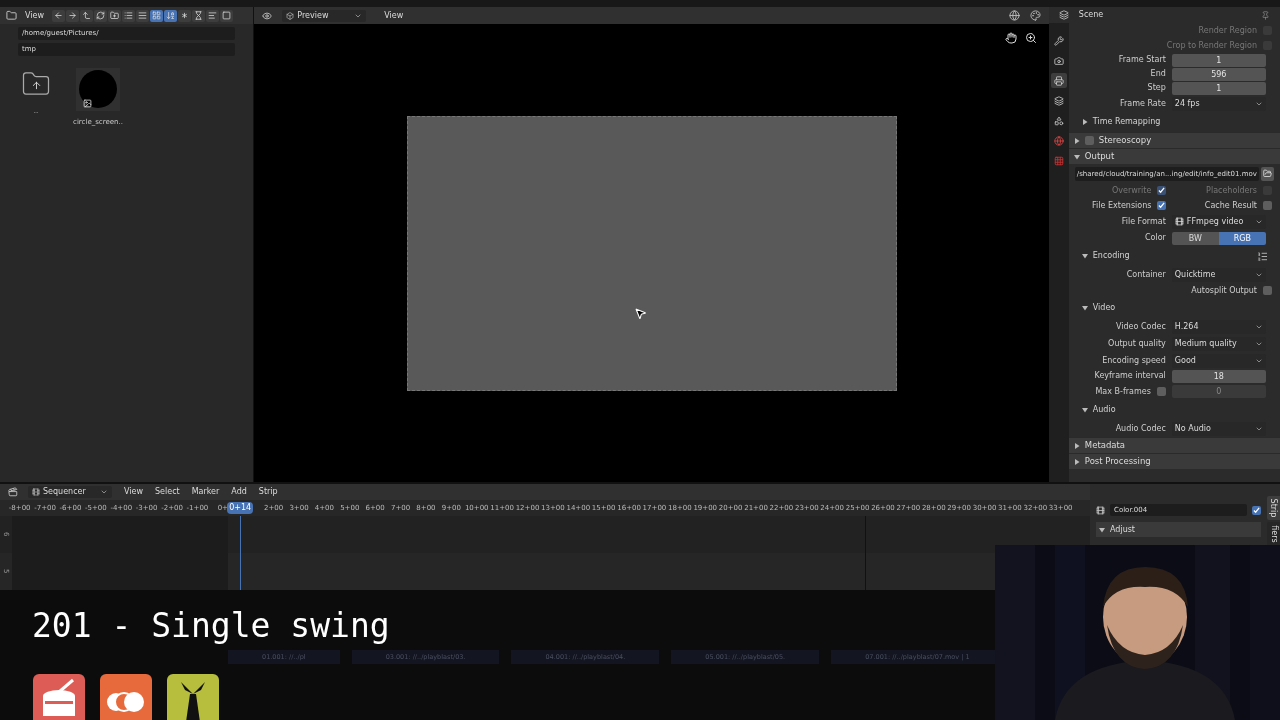  What do you see at coordinates (324, 15) in the screenshot?
I see `mode-dropdown: Preview` at bounding box center [324, 15].